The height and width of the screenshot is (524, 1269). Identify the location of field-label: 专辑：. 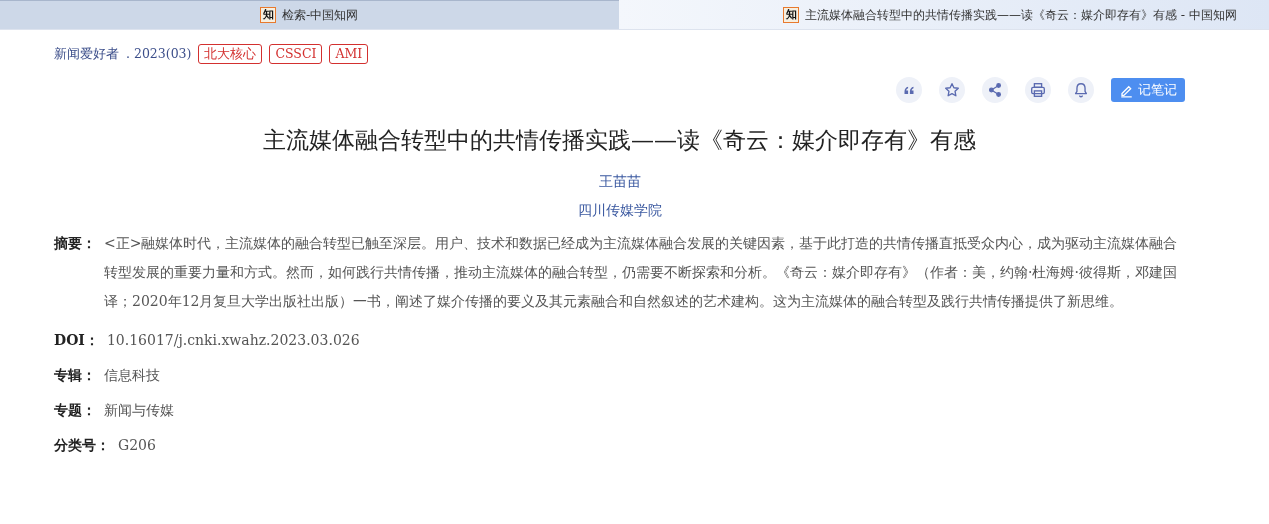
(75, 375).